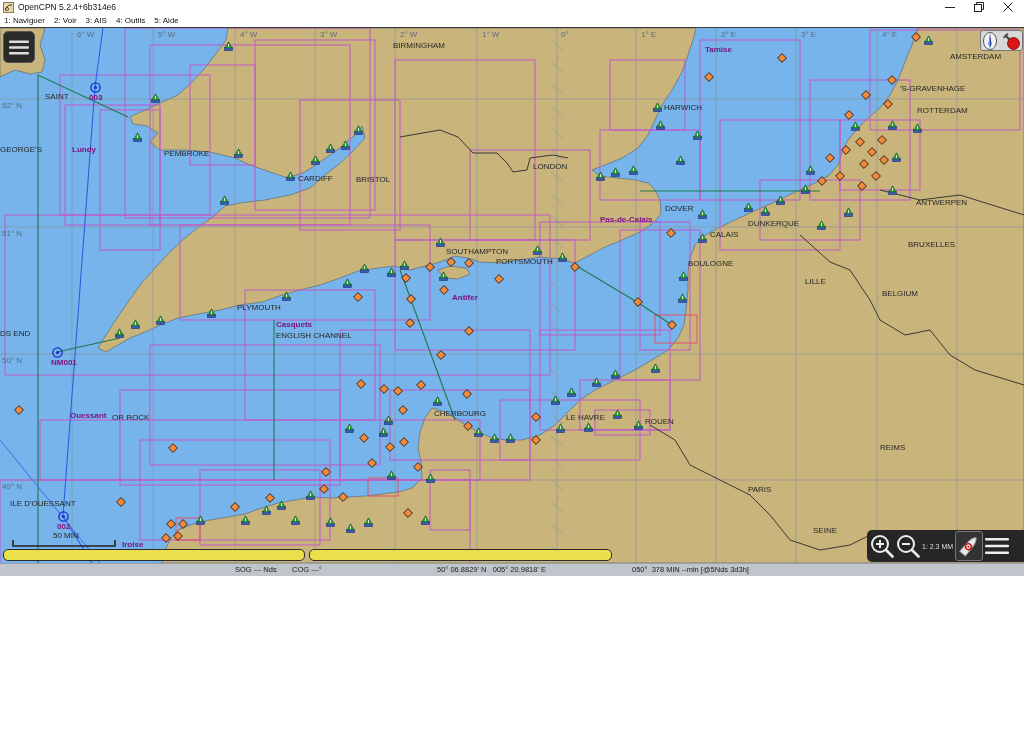 This screenshot has width=1024, height=731. What do you see at coordinates (166, 20) in the screenshot?
I see `menu-item: 5: Aide` at bounding box center [166, 20].